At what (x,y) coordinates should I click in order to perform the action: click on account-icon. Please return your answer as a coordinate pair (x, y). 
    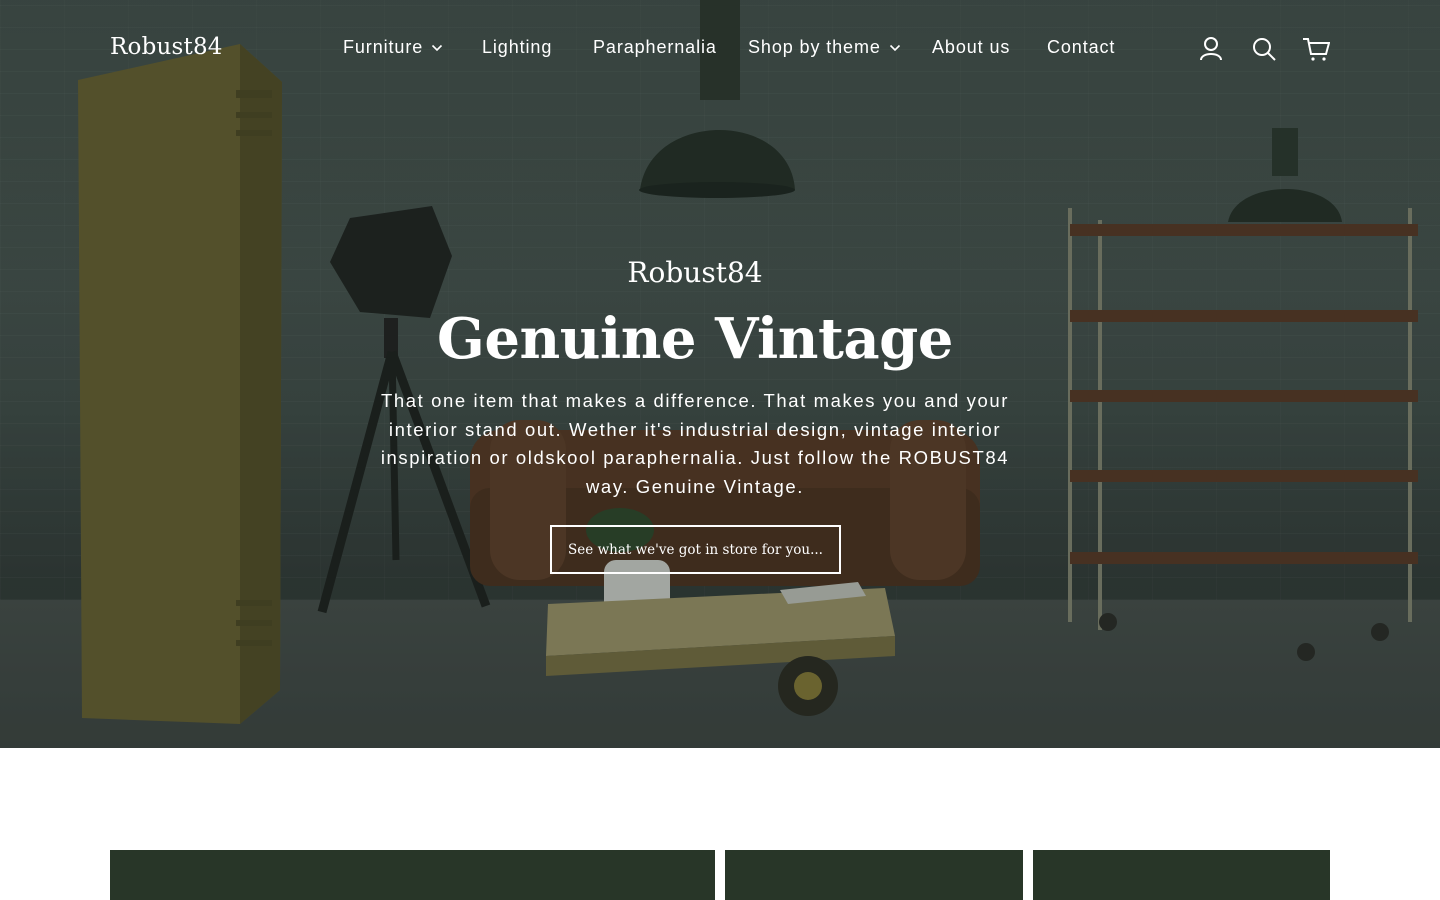
    Looking at the image, I should click on (1211, 49).